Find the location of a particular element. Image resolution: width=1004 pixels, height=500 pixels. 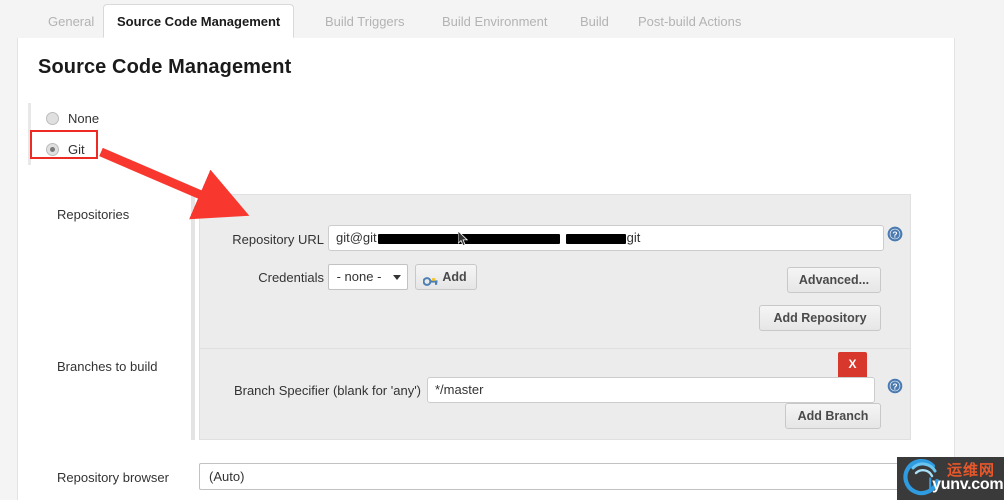

repository-browser-select: (Auto) is located at coordinates (556, 476).